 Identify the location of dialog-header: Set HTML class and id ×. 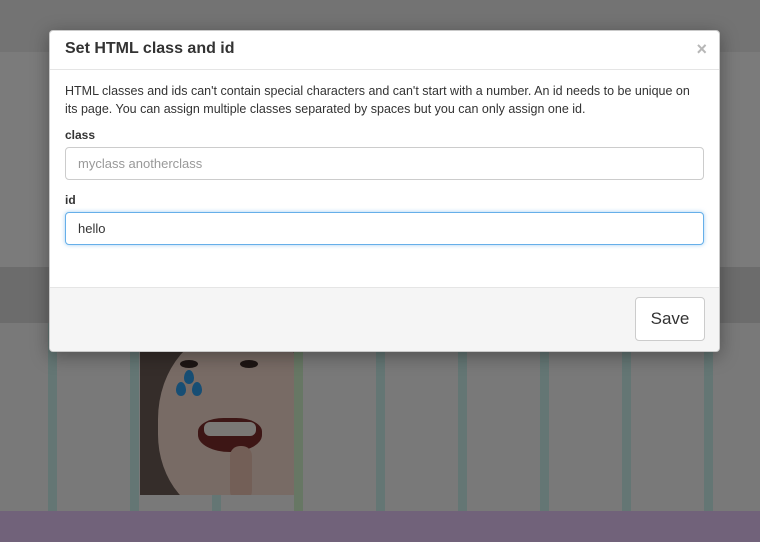
(384, 50).